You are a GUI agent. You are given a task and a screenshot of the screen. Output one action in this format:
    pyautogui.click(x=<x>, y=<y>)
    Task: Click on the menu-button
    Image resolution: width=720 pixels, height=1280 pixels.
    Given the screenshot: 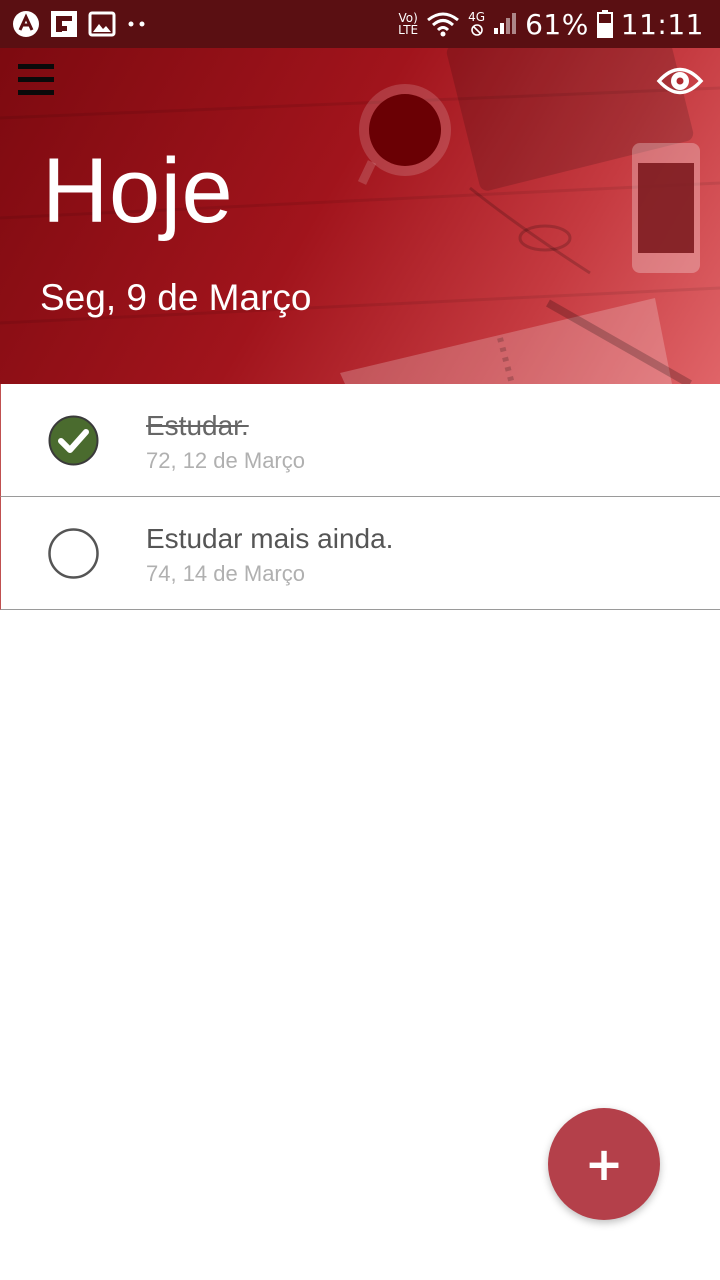 What is the action you would take?
    pyautogui.click(x=37, y=80)
    